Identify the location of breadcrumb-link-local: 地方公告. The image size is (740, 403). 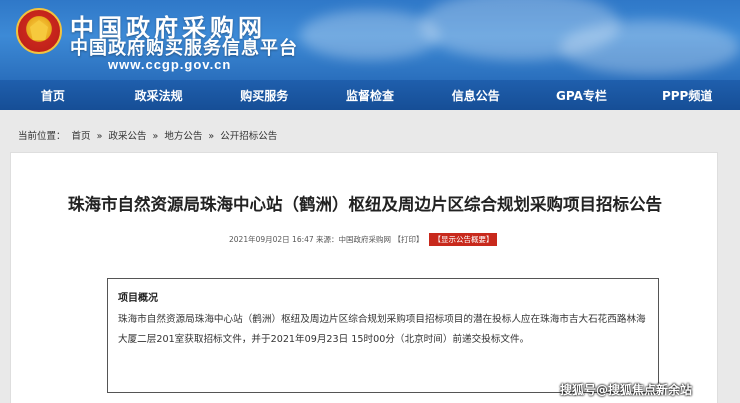
(183, 136).